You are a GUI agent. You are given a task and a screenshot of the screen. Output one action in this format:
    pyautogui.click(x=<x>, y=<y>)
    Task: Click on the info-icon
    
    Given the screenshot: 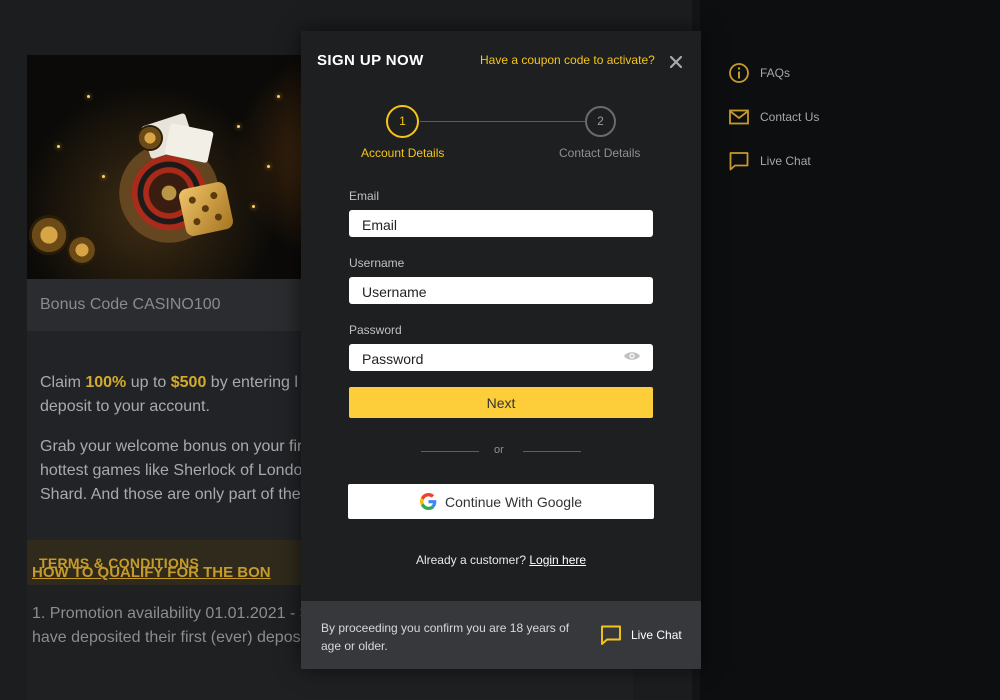 What is the action you would take?
    pyautogui.click(x=739, y=73)
    